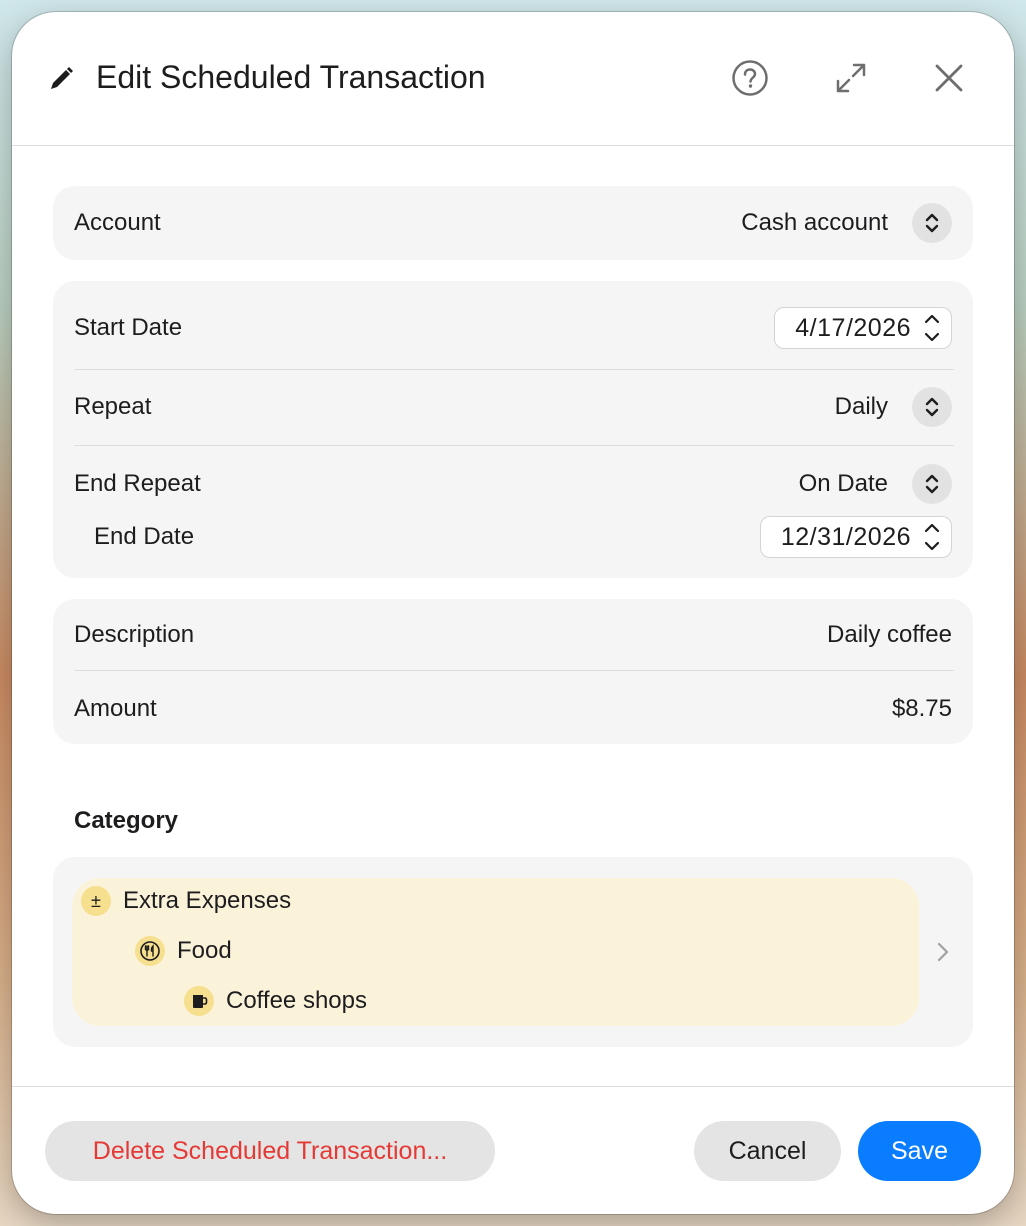 The width and height of the screenshot is (1026, 1226). I want to click on start-date-label: Start Date, so click(128, 327).